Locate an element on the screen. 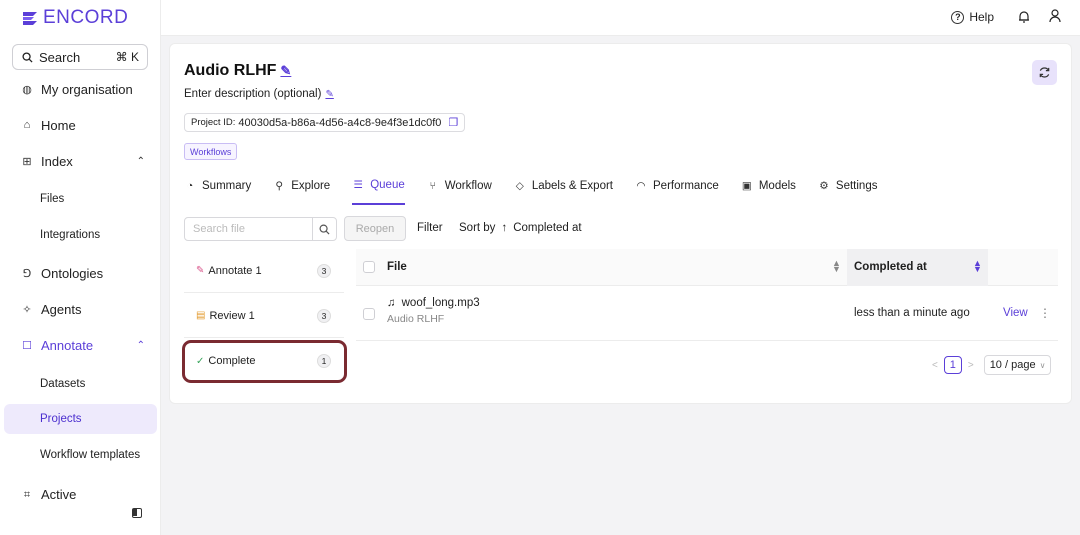  tab-performance: ◠ Performance is located at coordinates (676, 192).